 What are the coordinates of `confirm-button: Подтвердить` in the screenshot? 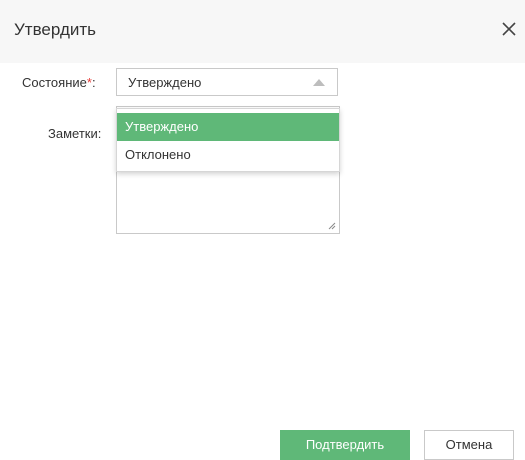 It's located at (345, 445).